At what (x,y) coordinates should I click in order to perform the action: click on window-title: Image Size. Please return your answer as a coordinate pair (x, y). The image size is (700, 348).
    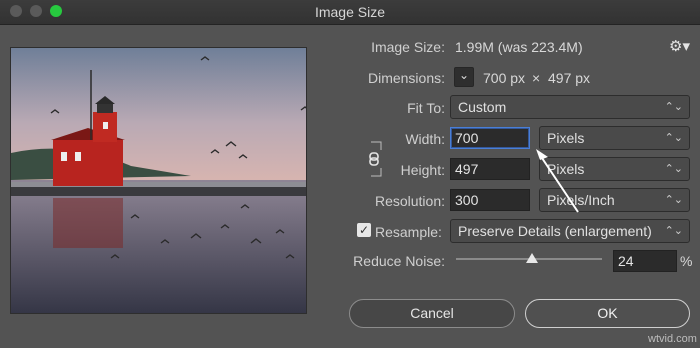
    Looking at the image, I should click on (350, 12).